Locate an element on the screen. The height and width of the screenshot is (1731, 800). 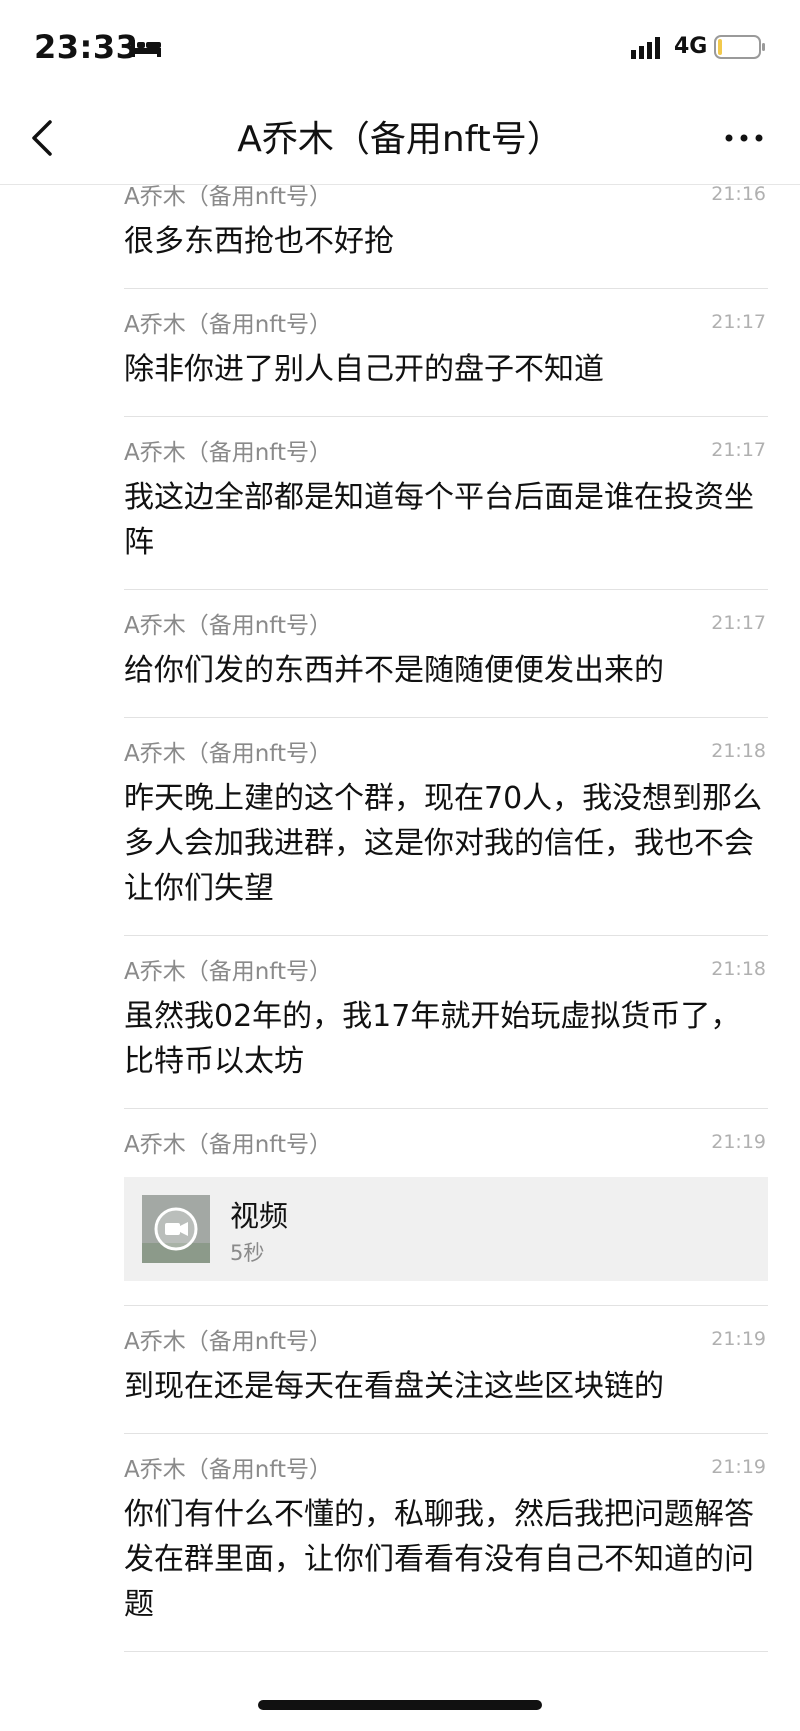
video-thumbnail is located at coordinates (176, 1229).